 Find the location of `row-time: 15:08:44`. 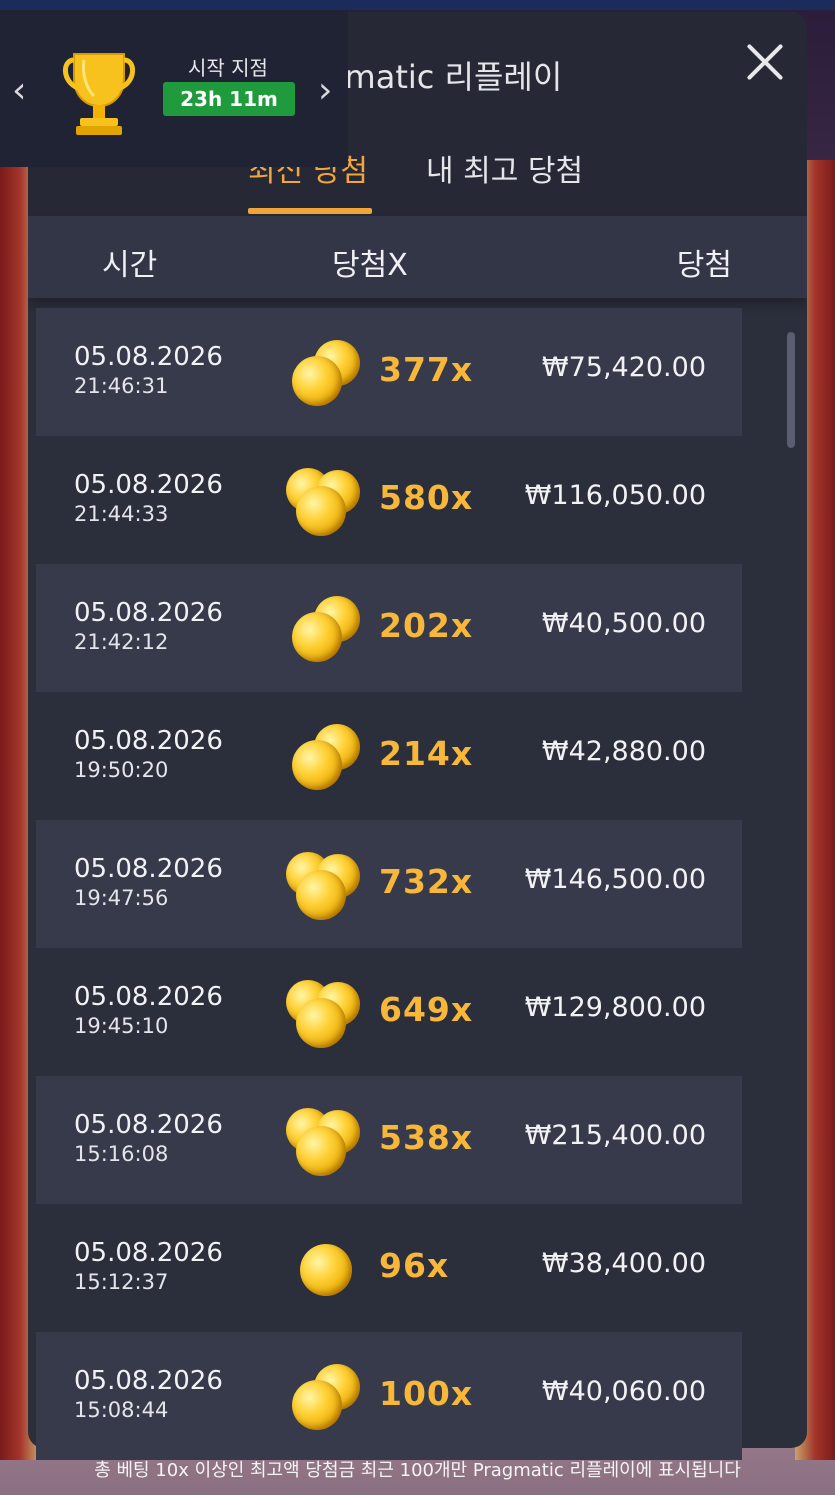

row-time: 15:08:44 is located at coordinates (121, 1410).